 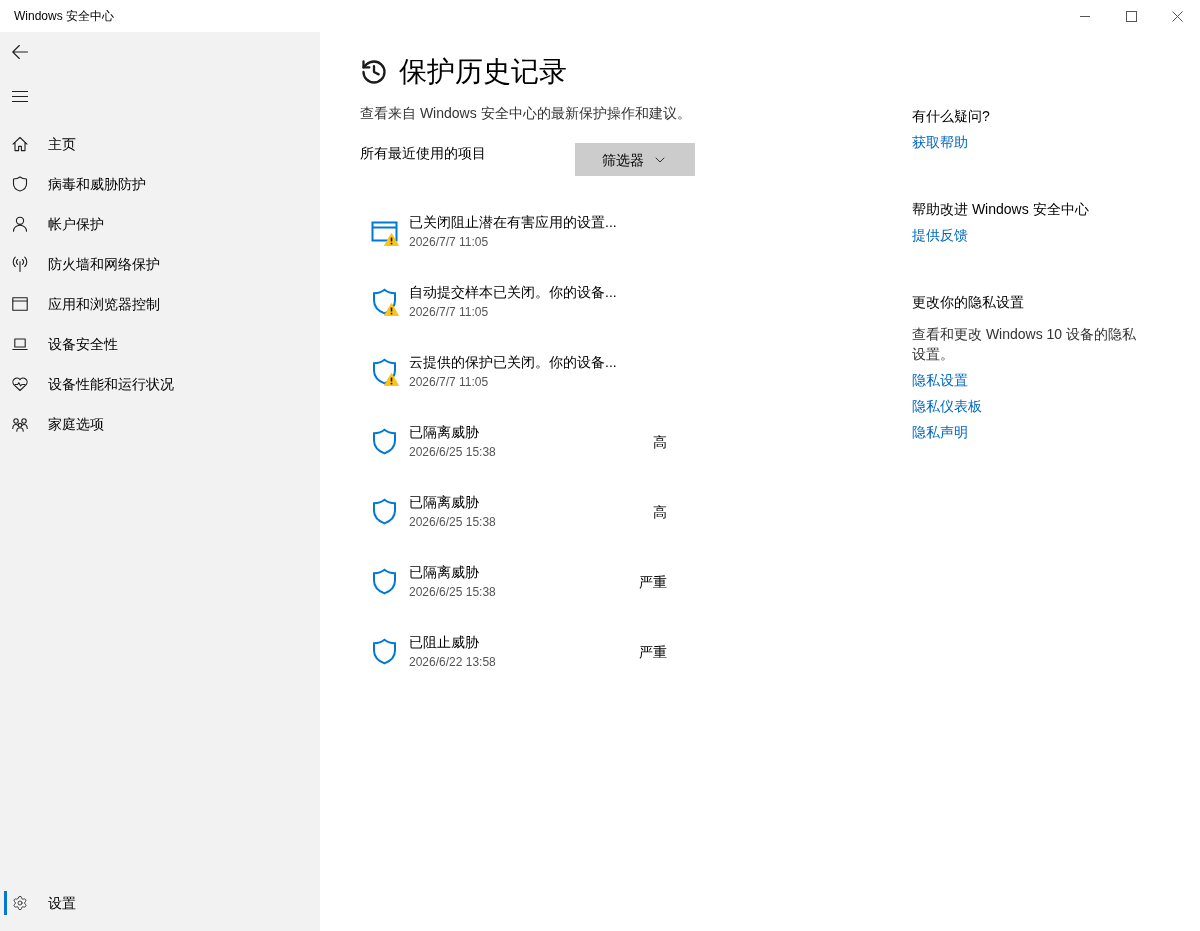 What do you see at coordinates (160, 184) in the screenshot?
I see `nav-item: 病毒和威胁防护` at bounding box center [160, 184].